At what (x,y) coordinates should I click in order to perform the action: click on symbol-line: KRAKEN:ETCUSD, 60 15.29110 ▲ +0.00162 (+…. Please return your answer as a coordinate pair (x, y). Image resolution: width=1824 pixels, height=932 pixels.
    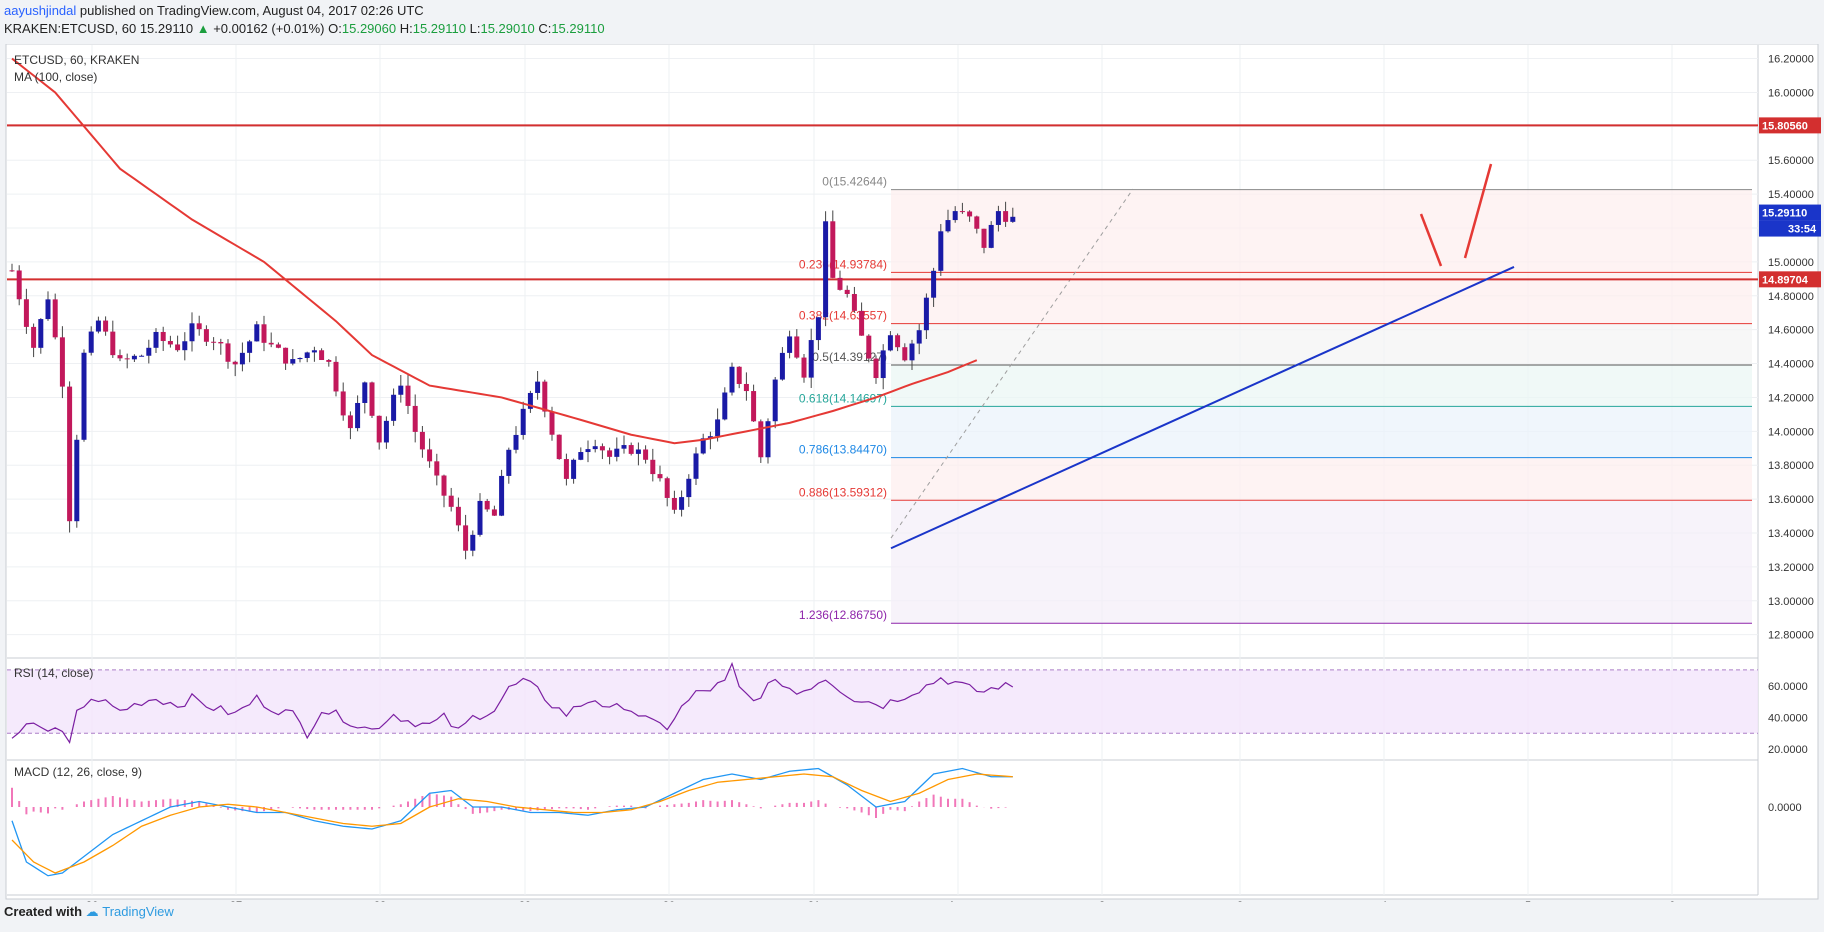
    Looking at the image, I should click on (304, 28).